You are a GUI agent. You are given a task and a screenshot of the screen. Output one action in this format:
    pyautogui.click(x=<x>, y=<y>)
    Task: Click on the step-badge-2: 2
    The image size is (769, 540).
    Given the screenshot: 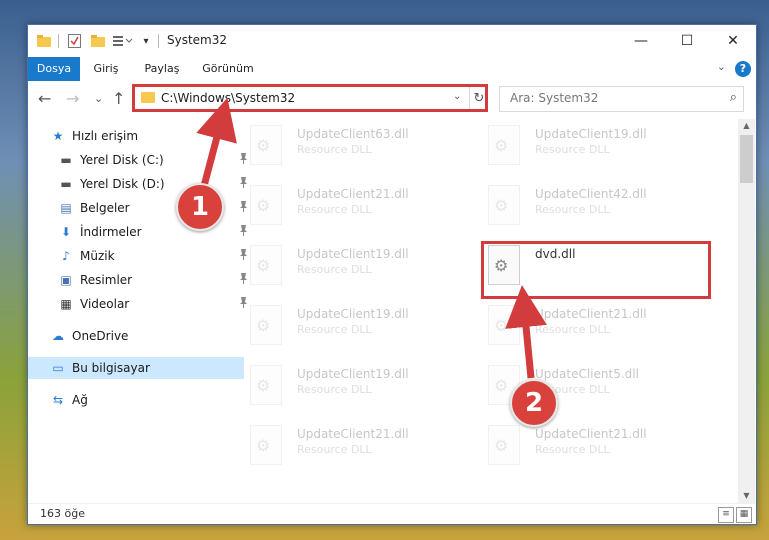 What is the action you would take?
    pyautogui.click(x=534, y=403)
    